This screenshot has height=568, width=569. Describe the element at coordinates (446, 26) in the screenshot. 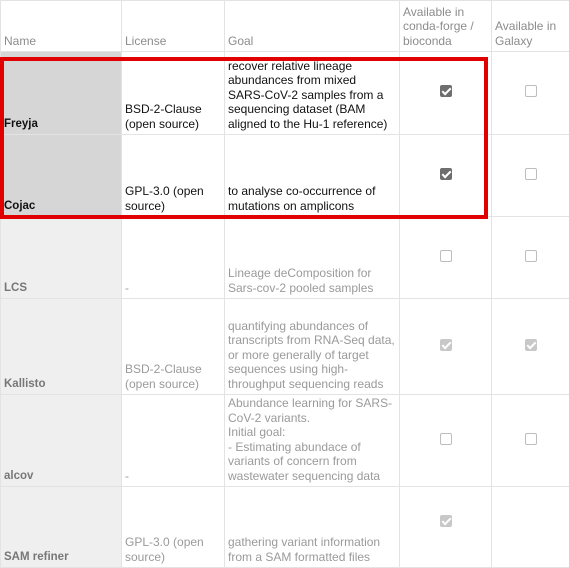

I see `col-header-conda: Available in conda-forge / bioconda` at that location.